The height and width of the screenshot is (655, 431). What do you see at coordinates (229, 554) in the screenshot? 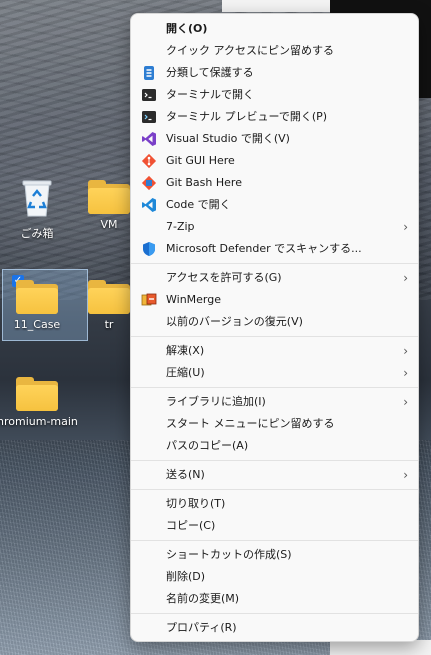
I see `menu-item-label: ショートカットの作成(S)` at bounding box center [229, 554].